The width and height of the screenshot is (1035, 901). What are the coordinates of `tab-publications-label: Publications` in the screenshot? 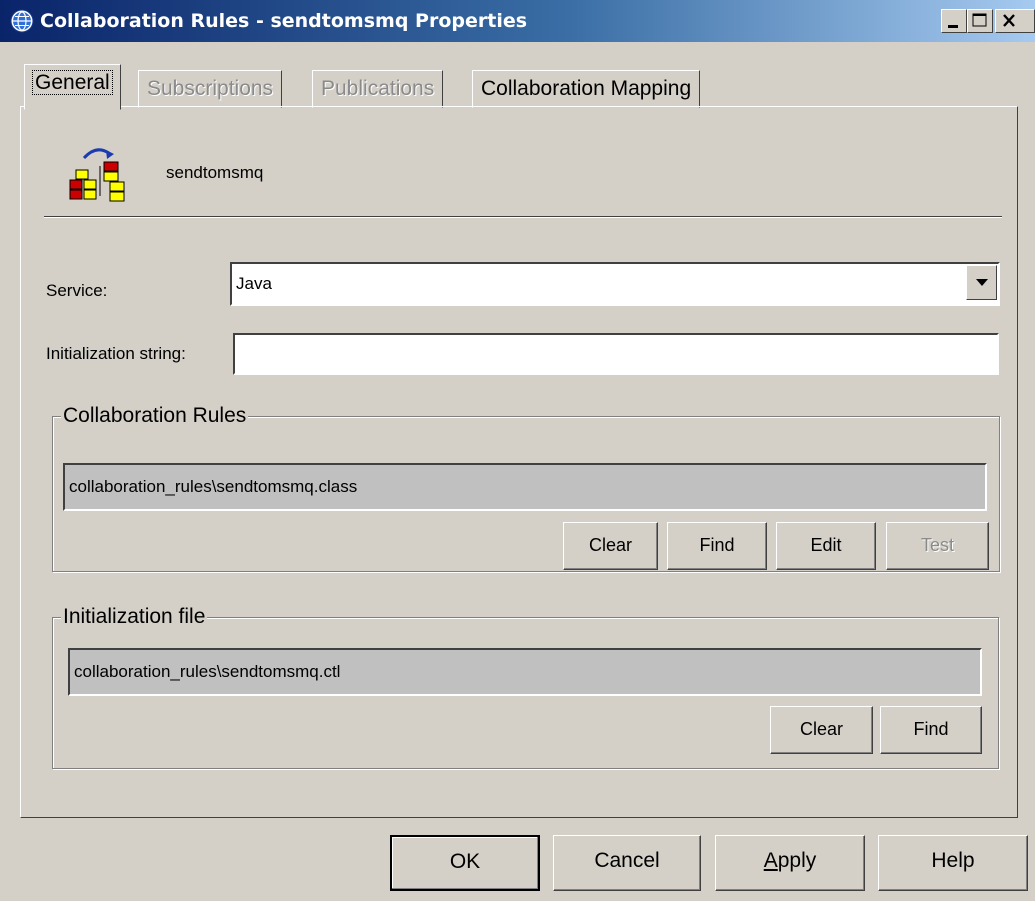 It's located at (378, 88).